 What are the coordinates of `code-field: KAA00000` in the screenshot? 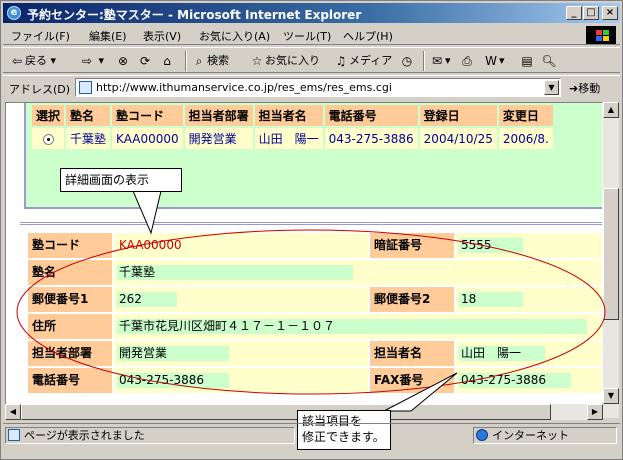 It's located at (241, 245).